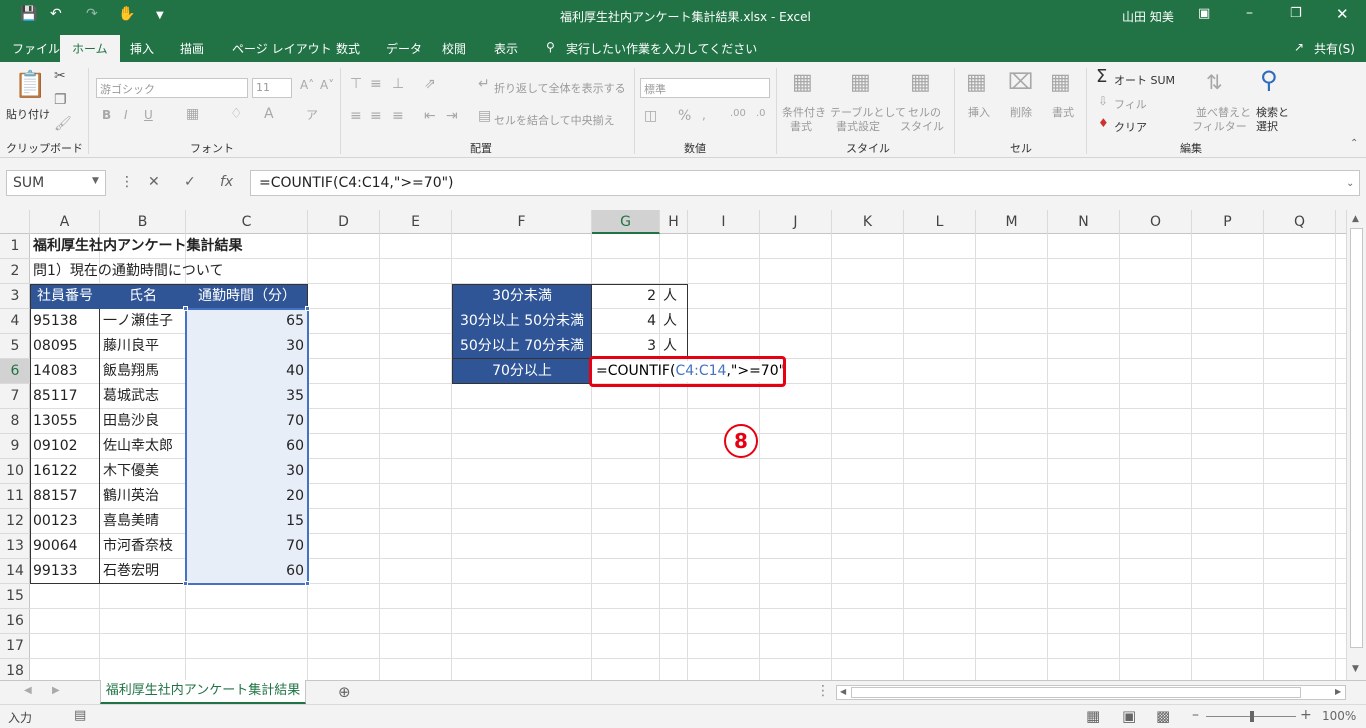 This screenshot has height=728, width=1366. What do you see at coordinates (15, 646) in the screenshot?
I see `row-header-17: 17` at bounding box center [15, 646].